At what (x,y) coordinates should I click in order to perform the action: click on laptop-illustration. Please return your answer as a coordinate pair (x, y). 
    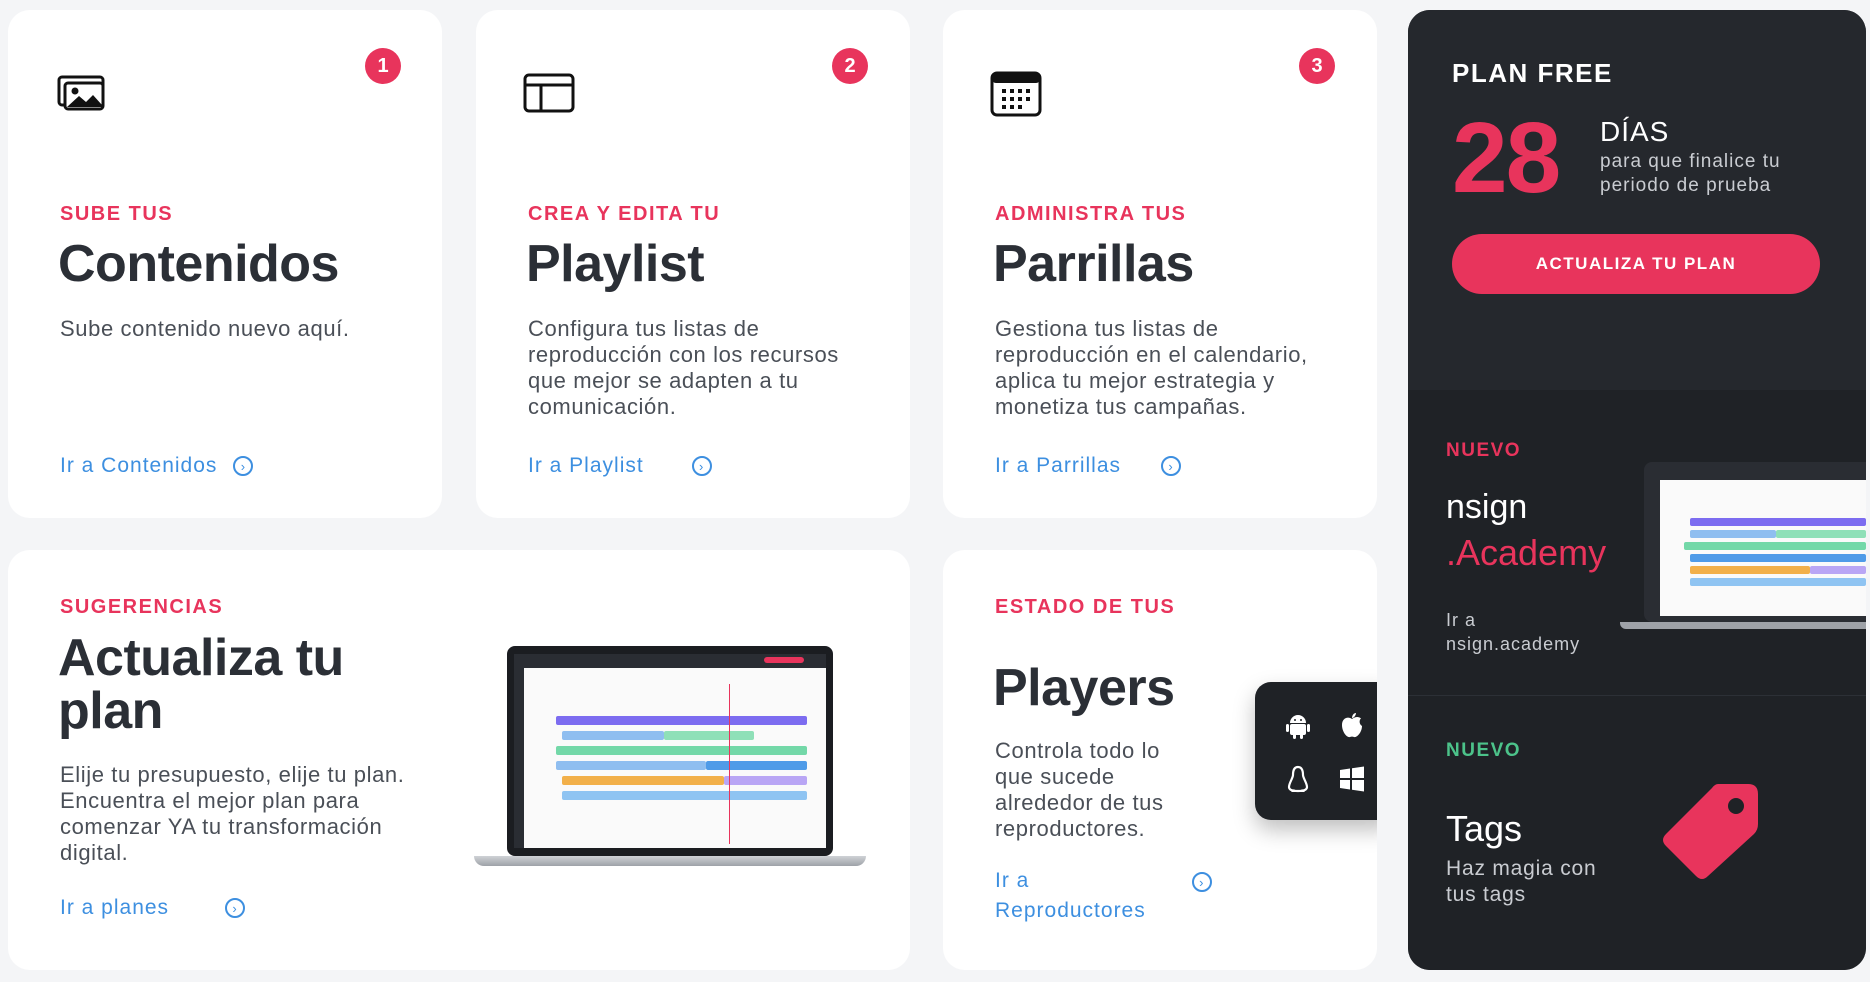
    Looking at the image, I should click on (670, 761).